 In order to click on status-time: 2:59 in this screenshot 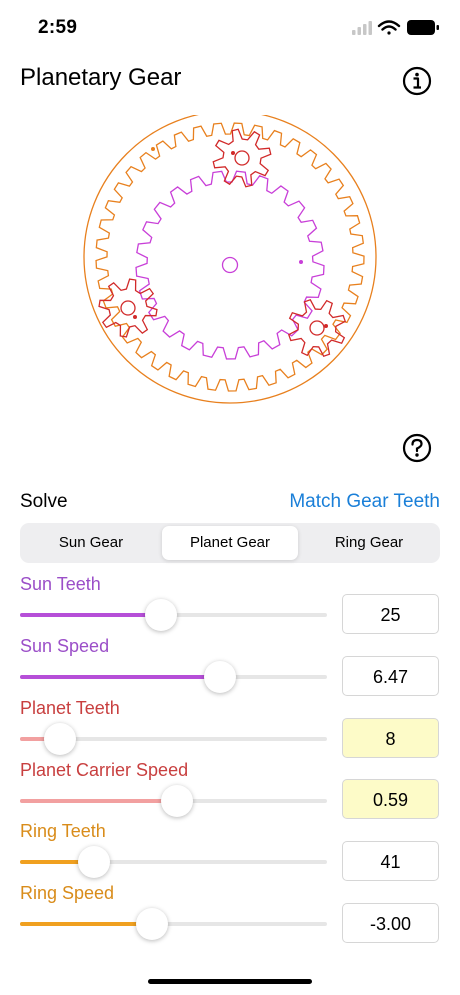, I will do `click(58, 27)`.